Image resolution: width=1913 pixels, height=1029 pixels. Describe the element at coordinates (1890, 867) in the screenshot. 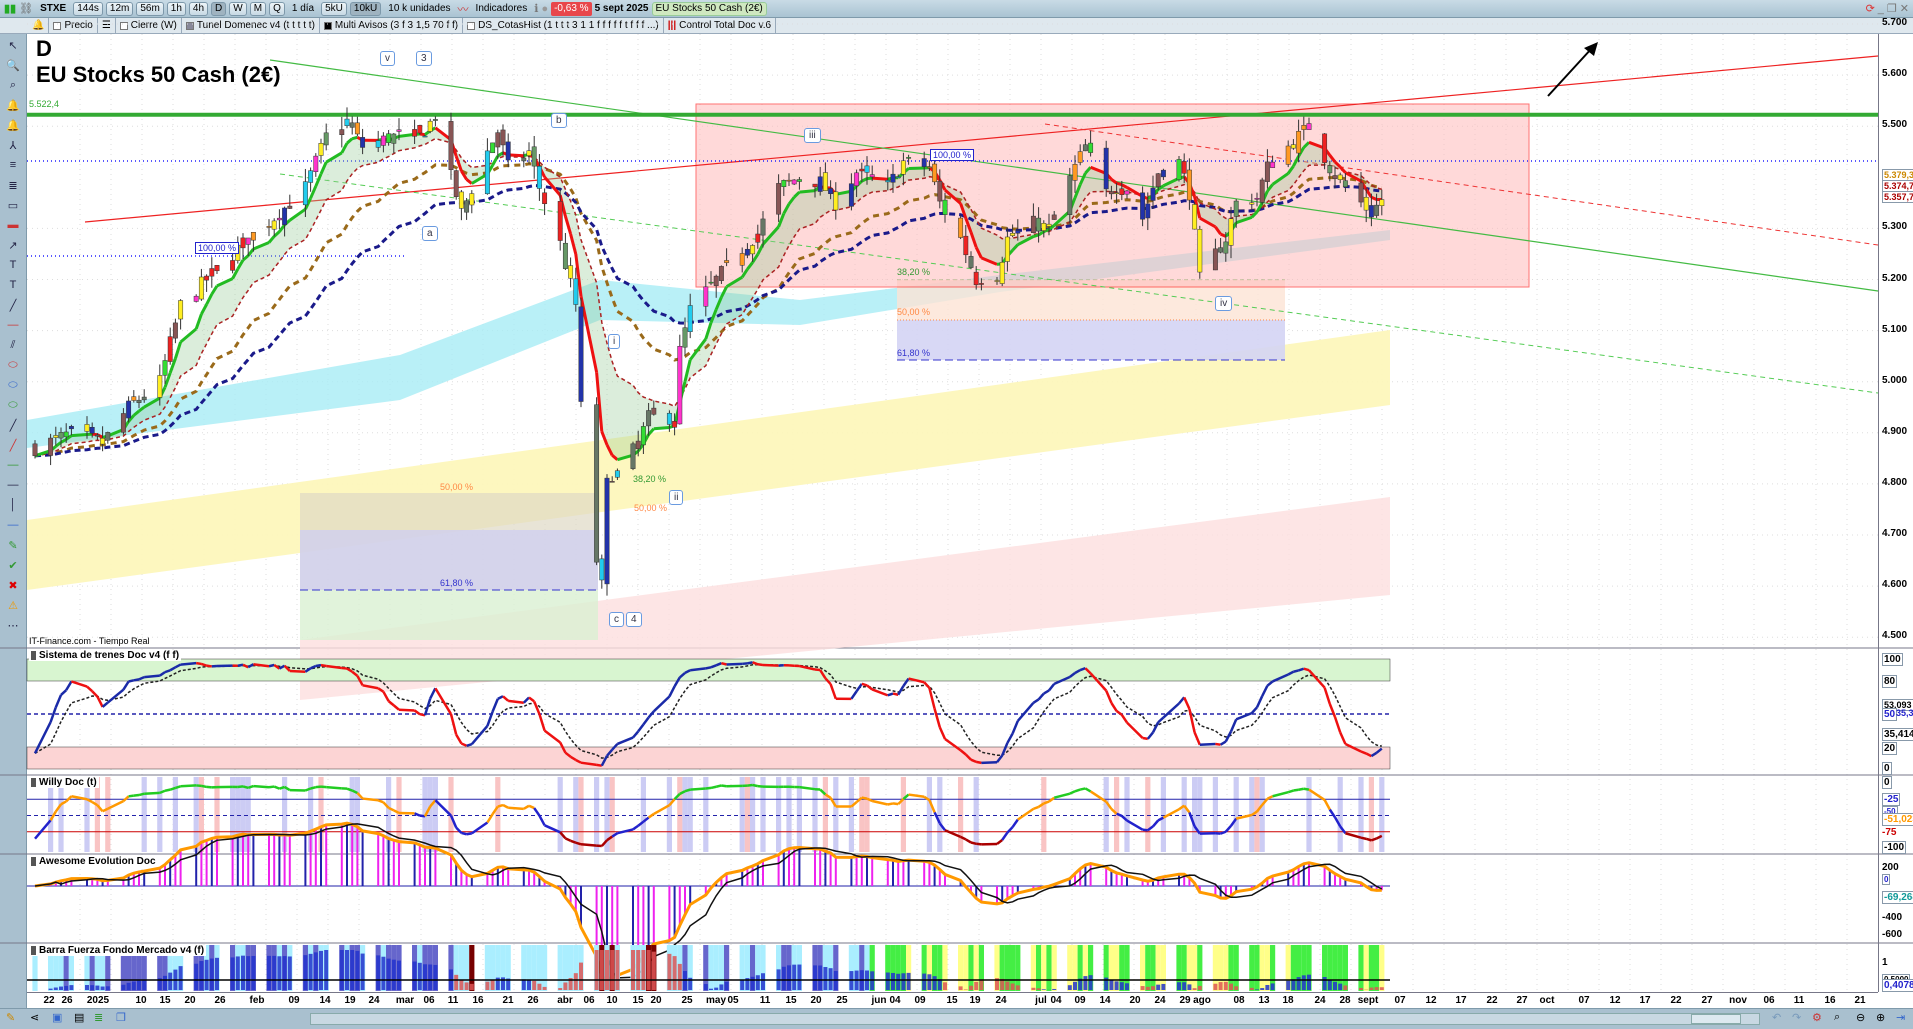

I see `awesome-tick-200: 200` at that location.